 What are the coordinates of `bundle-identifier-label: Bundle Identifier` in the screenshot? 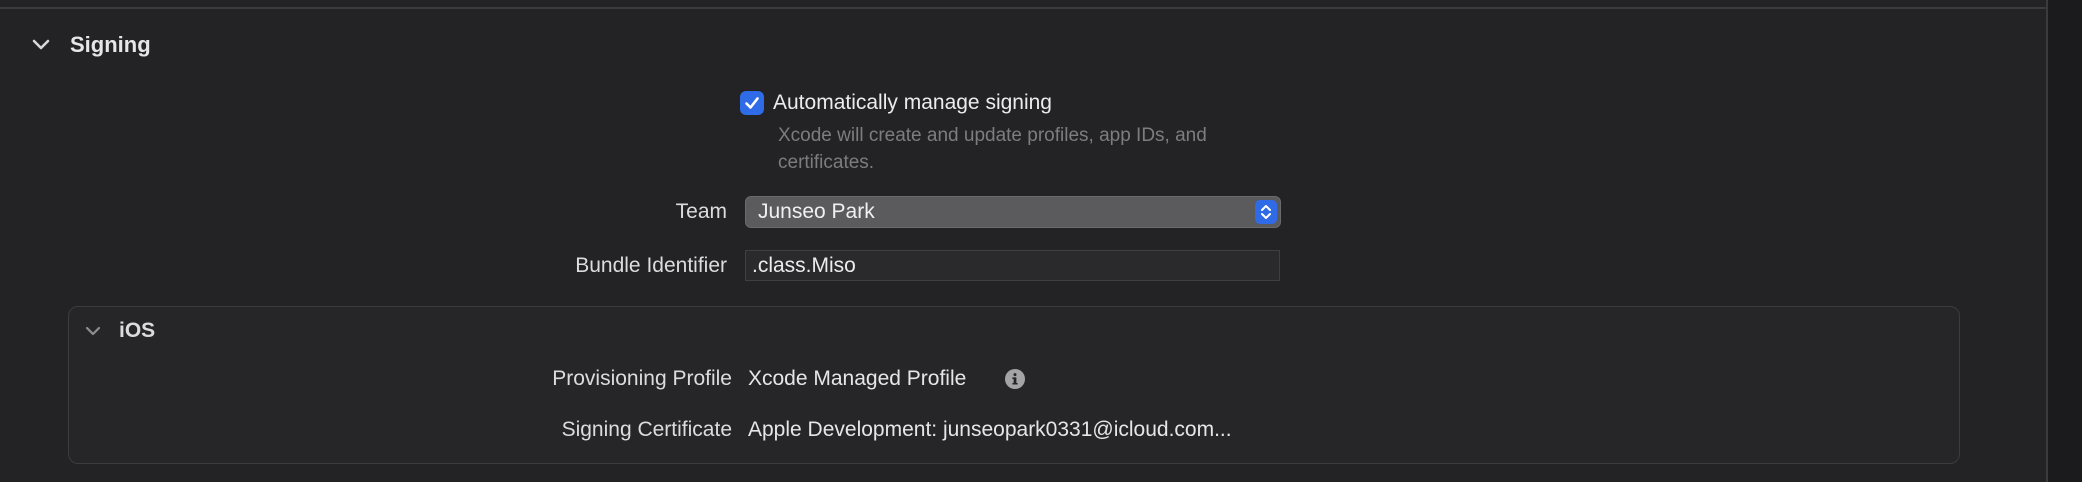 It's located at (651, 265).